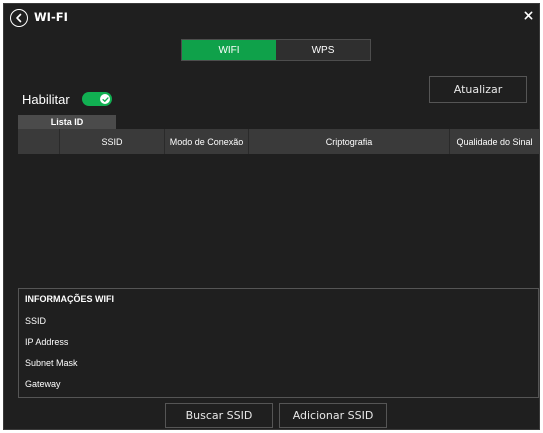  Describe the element at coordinates (51, 363) in the screenshot. I see `info-field-subnet-mask: Subnet Mask` at that location.